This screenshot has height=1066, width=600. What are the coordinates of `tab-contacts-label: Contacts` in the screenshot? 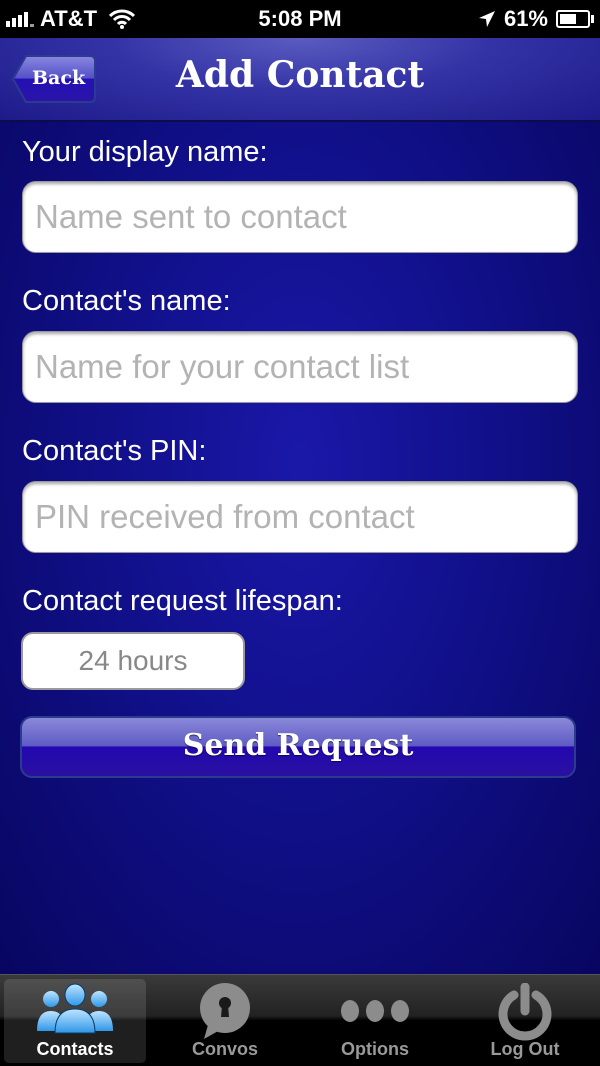 It's located at (75, 1049).